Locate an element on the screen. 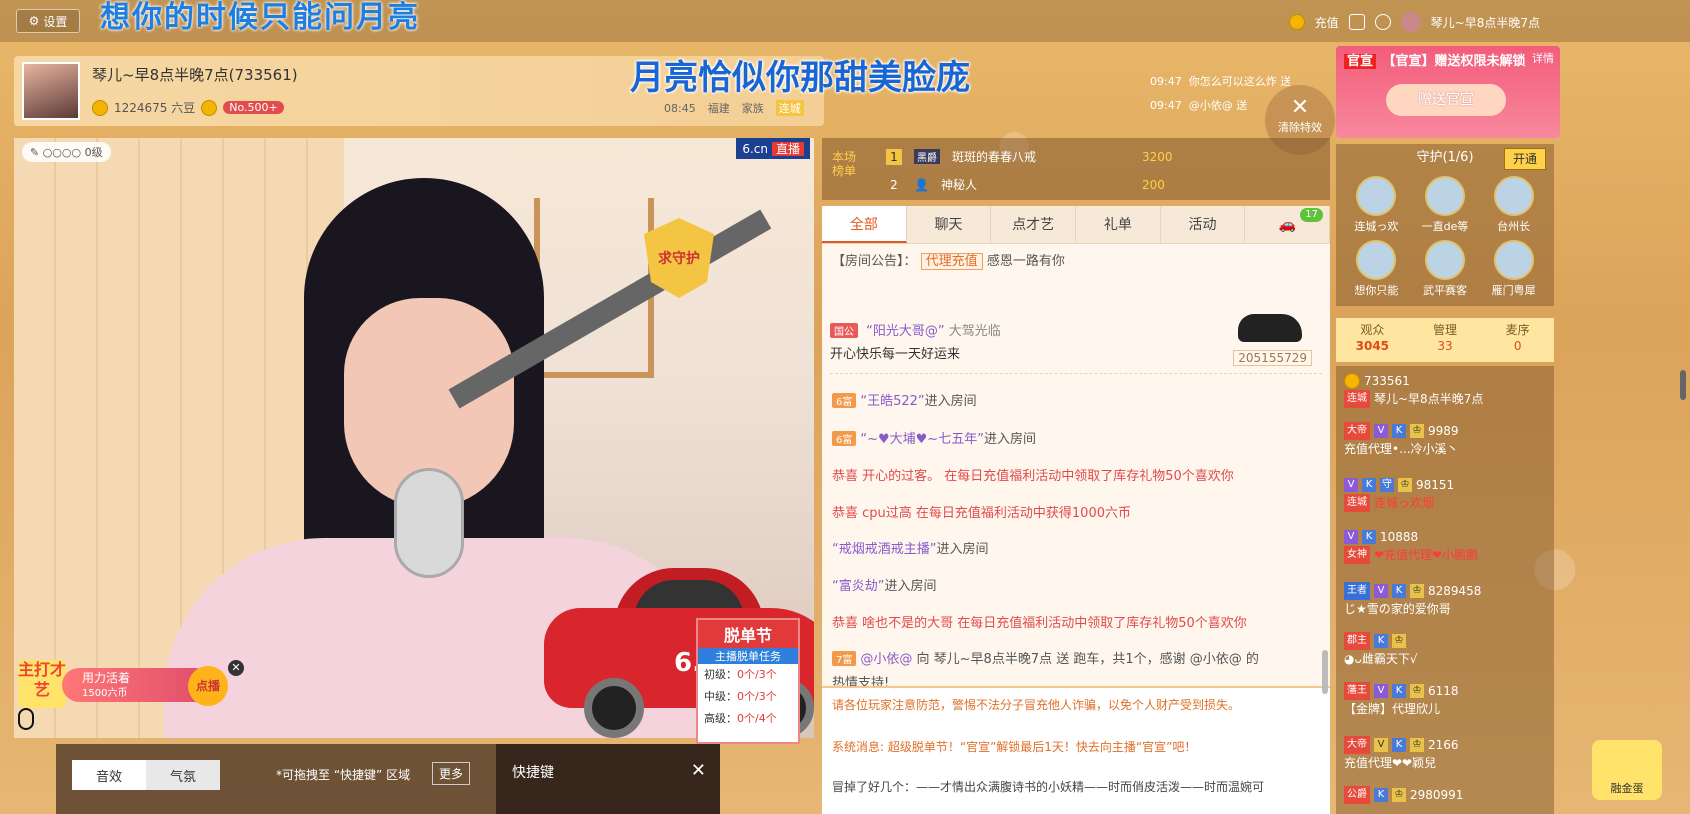  family-tag: 家族 is located at coordinates (753, 108).